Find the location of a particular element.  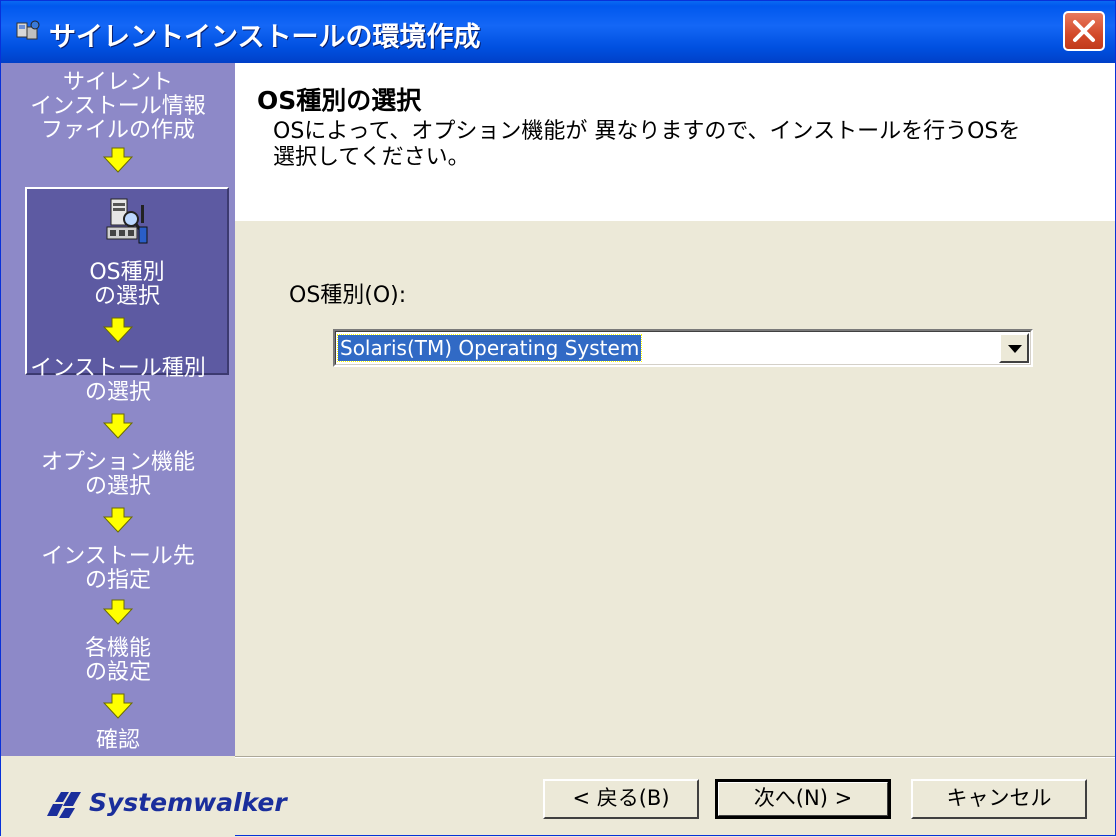

step-create-info-file: サイレント インストール情報 ファイルの作成 is located at coordinates (118, 107).